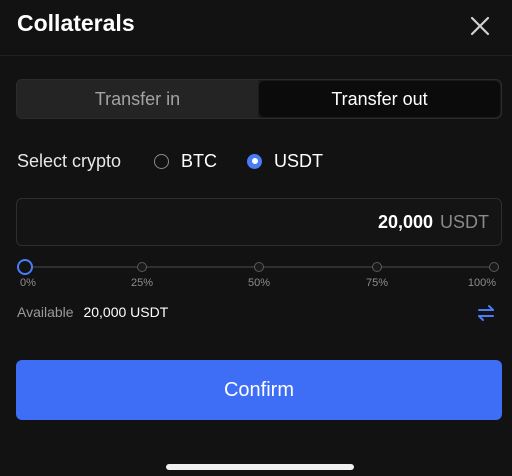  I want to click on crypto-selector: Select crypto BTC USDT, so click(185, 161).